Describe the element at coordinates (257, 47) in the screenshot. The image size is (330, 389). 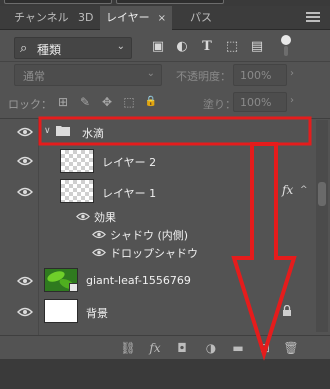
I see `smart-object-filter-icon: ▤` at that location.